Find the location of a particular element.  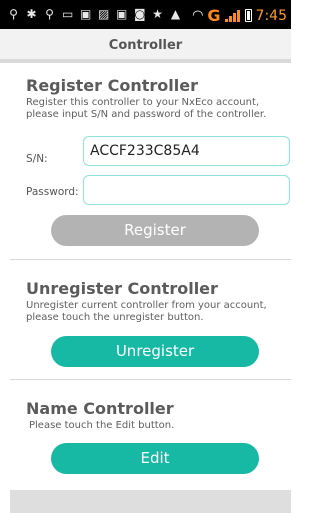

register-title: Register Controller is located at coordinates (112, 85).